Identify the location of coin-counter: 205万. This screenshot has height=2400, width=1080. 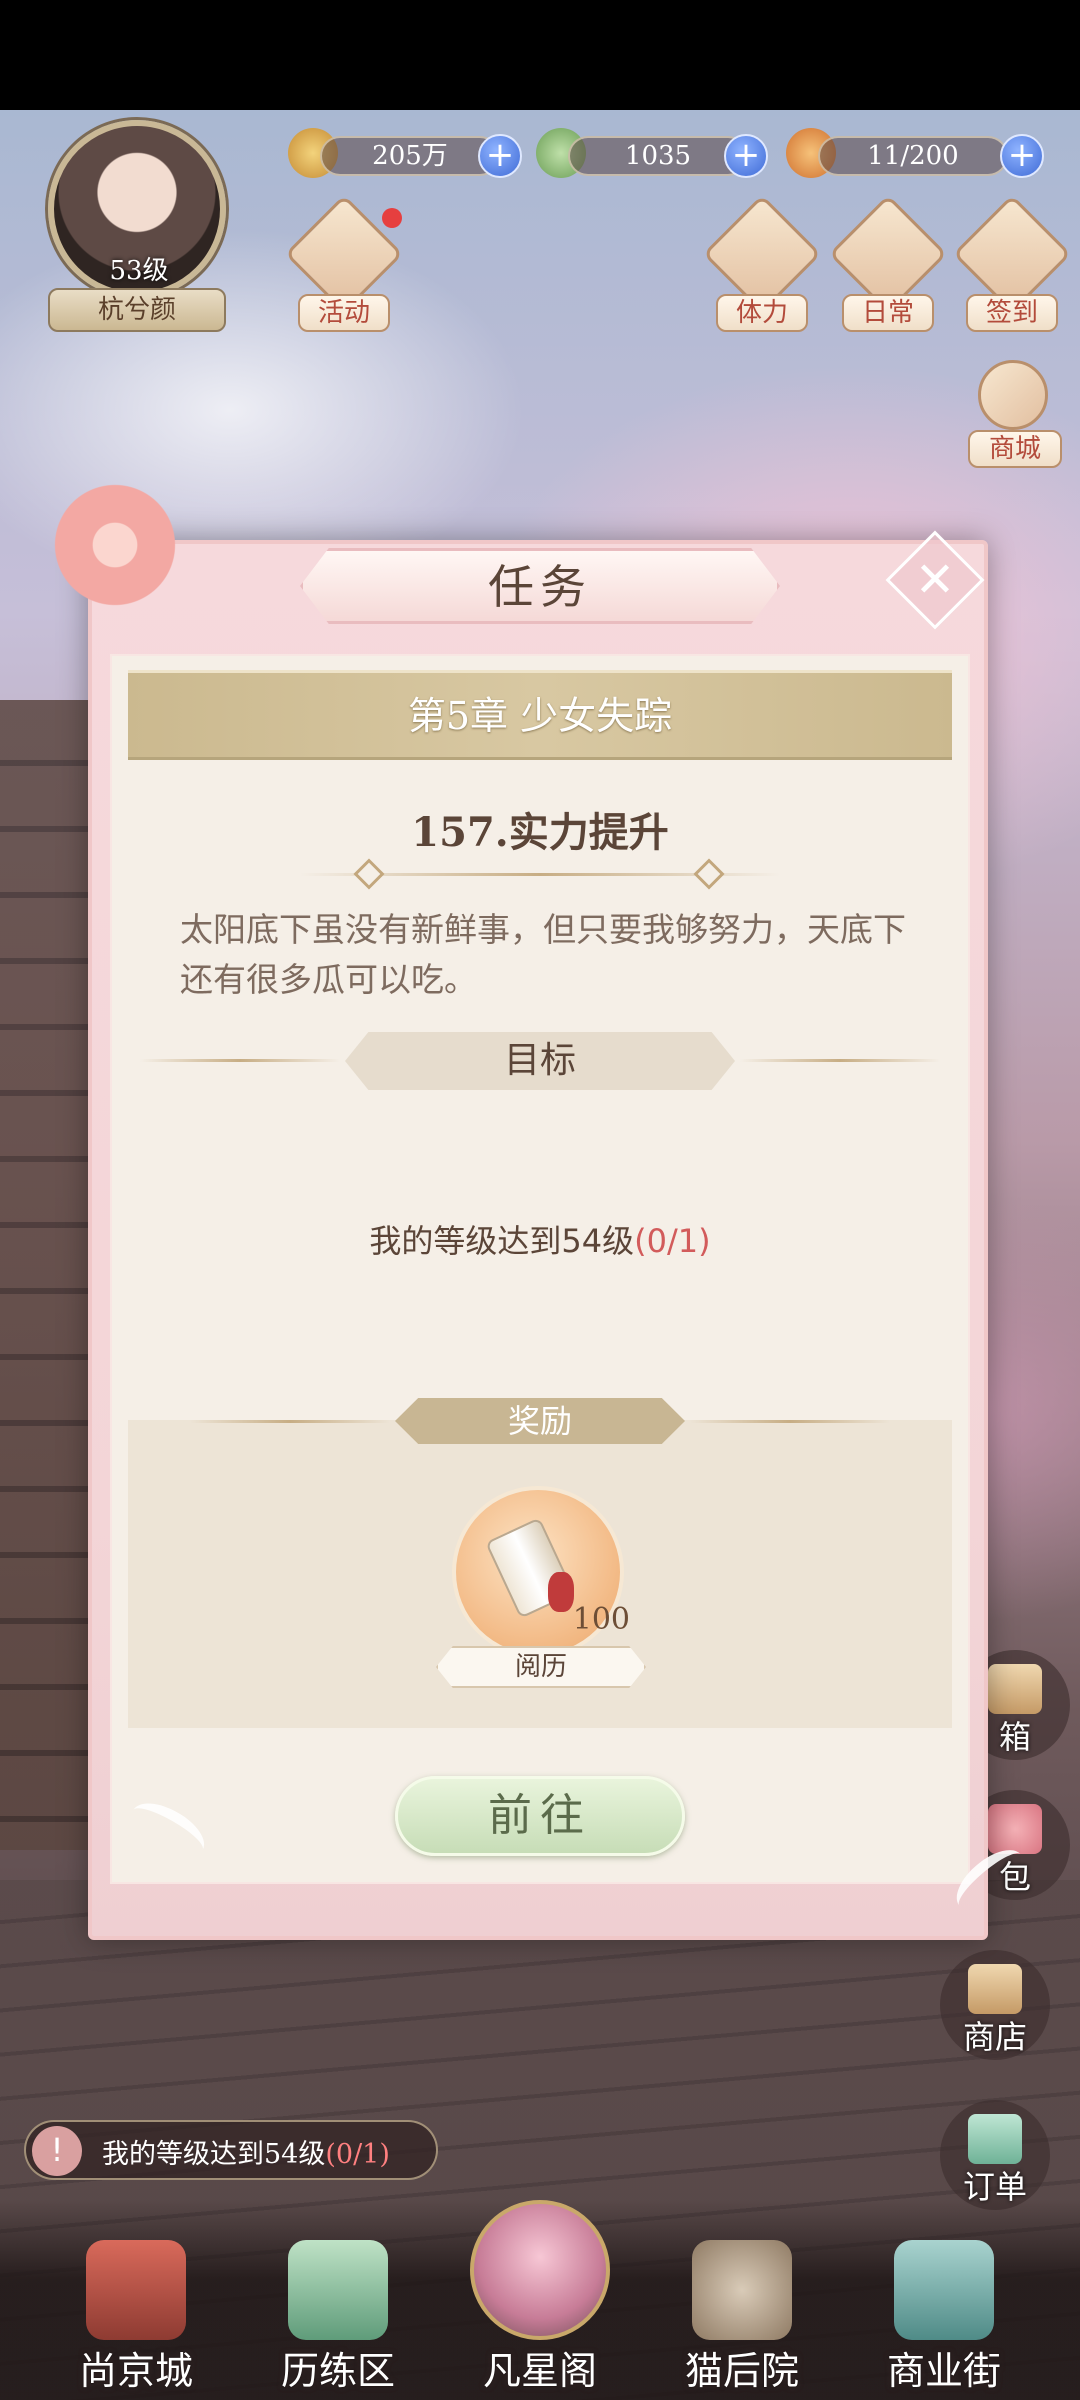
(410, 156).